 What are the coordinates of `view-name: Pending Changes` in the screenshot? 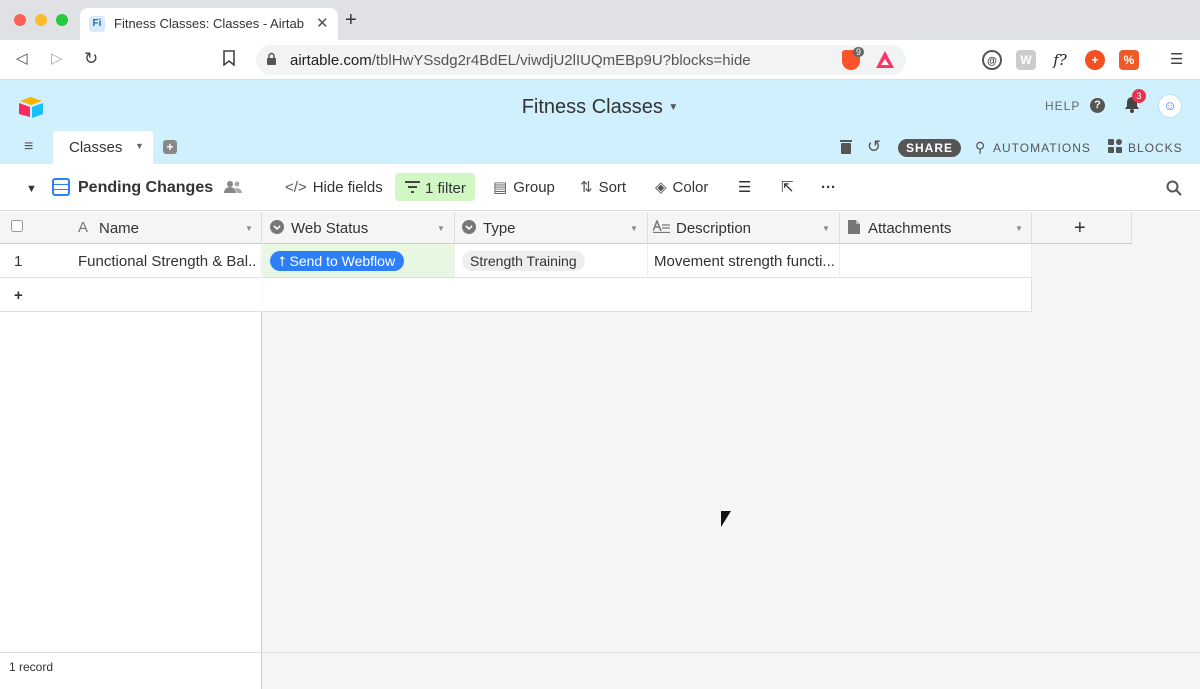 It's located at (145, 188).